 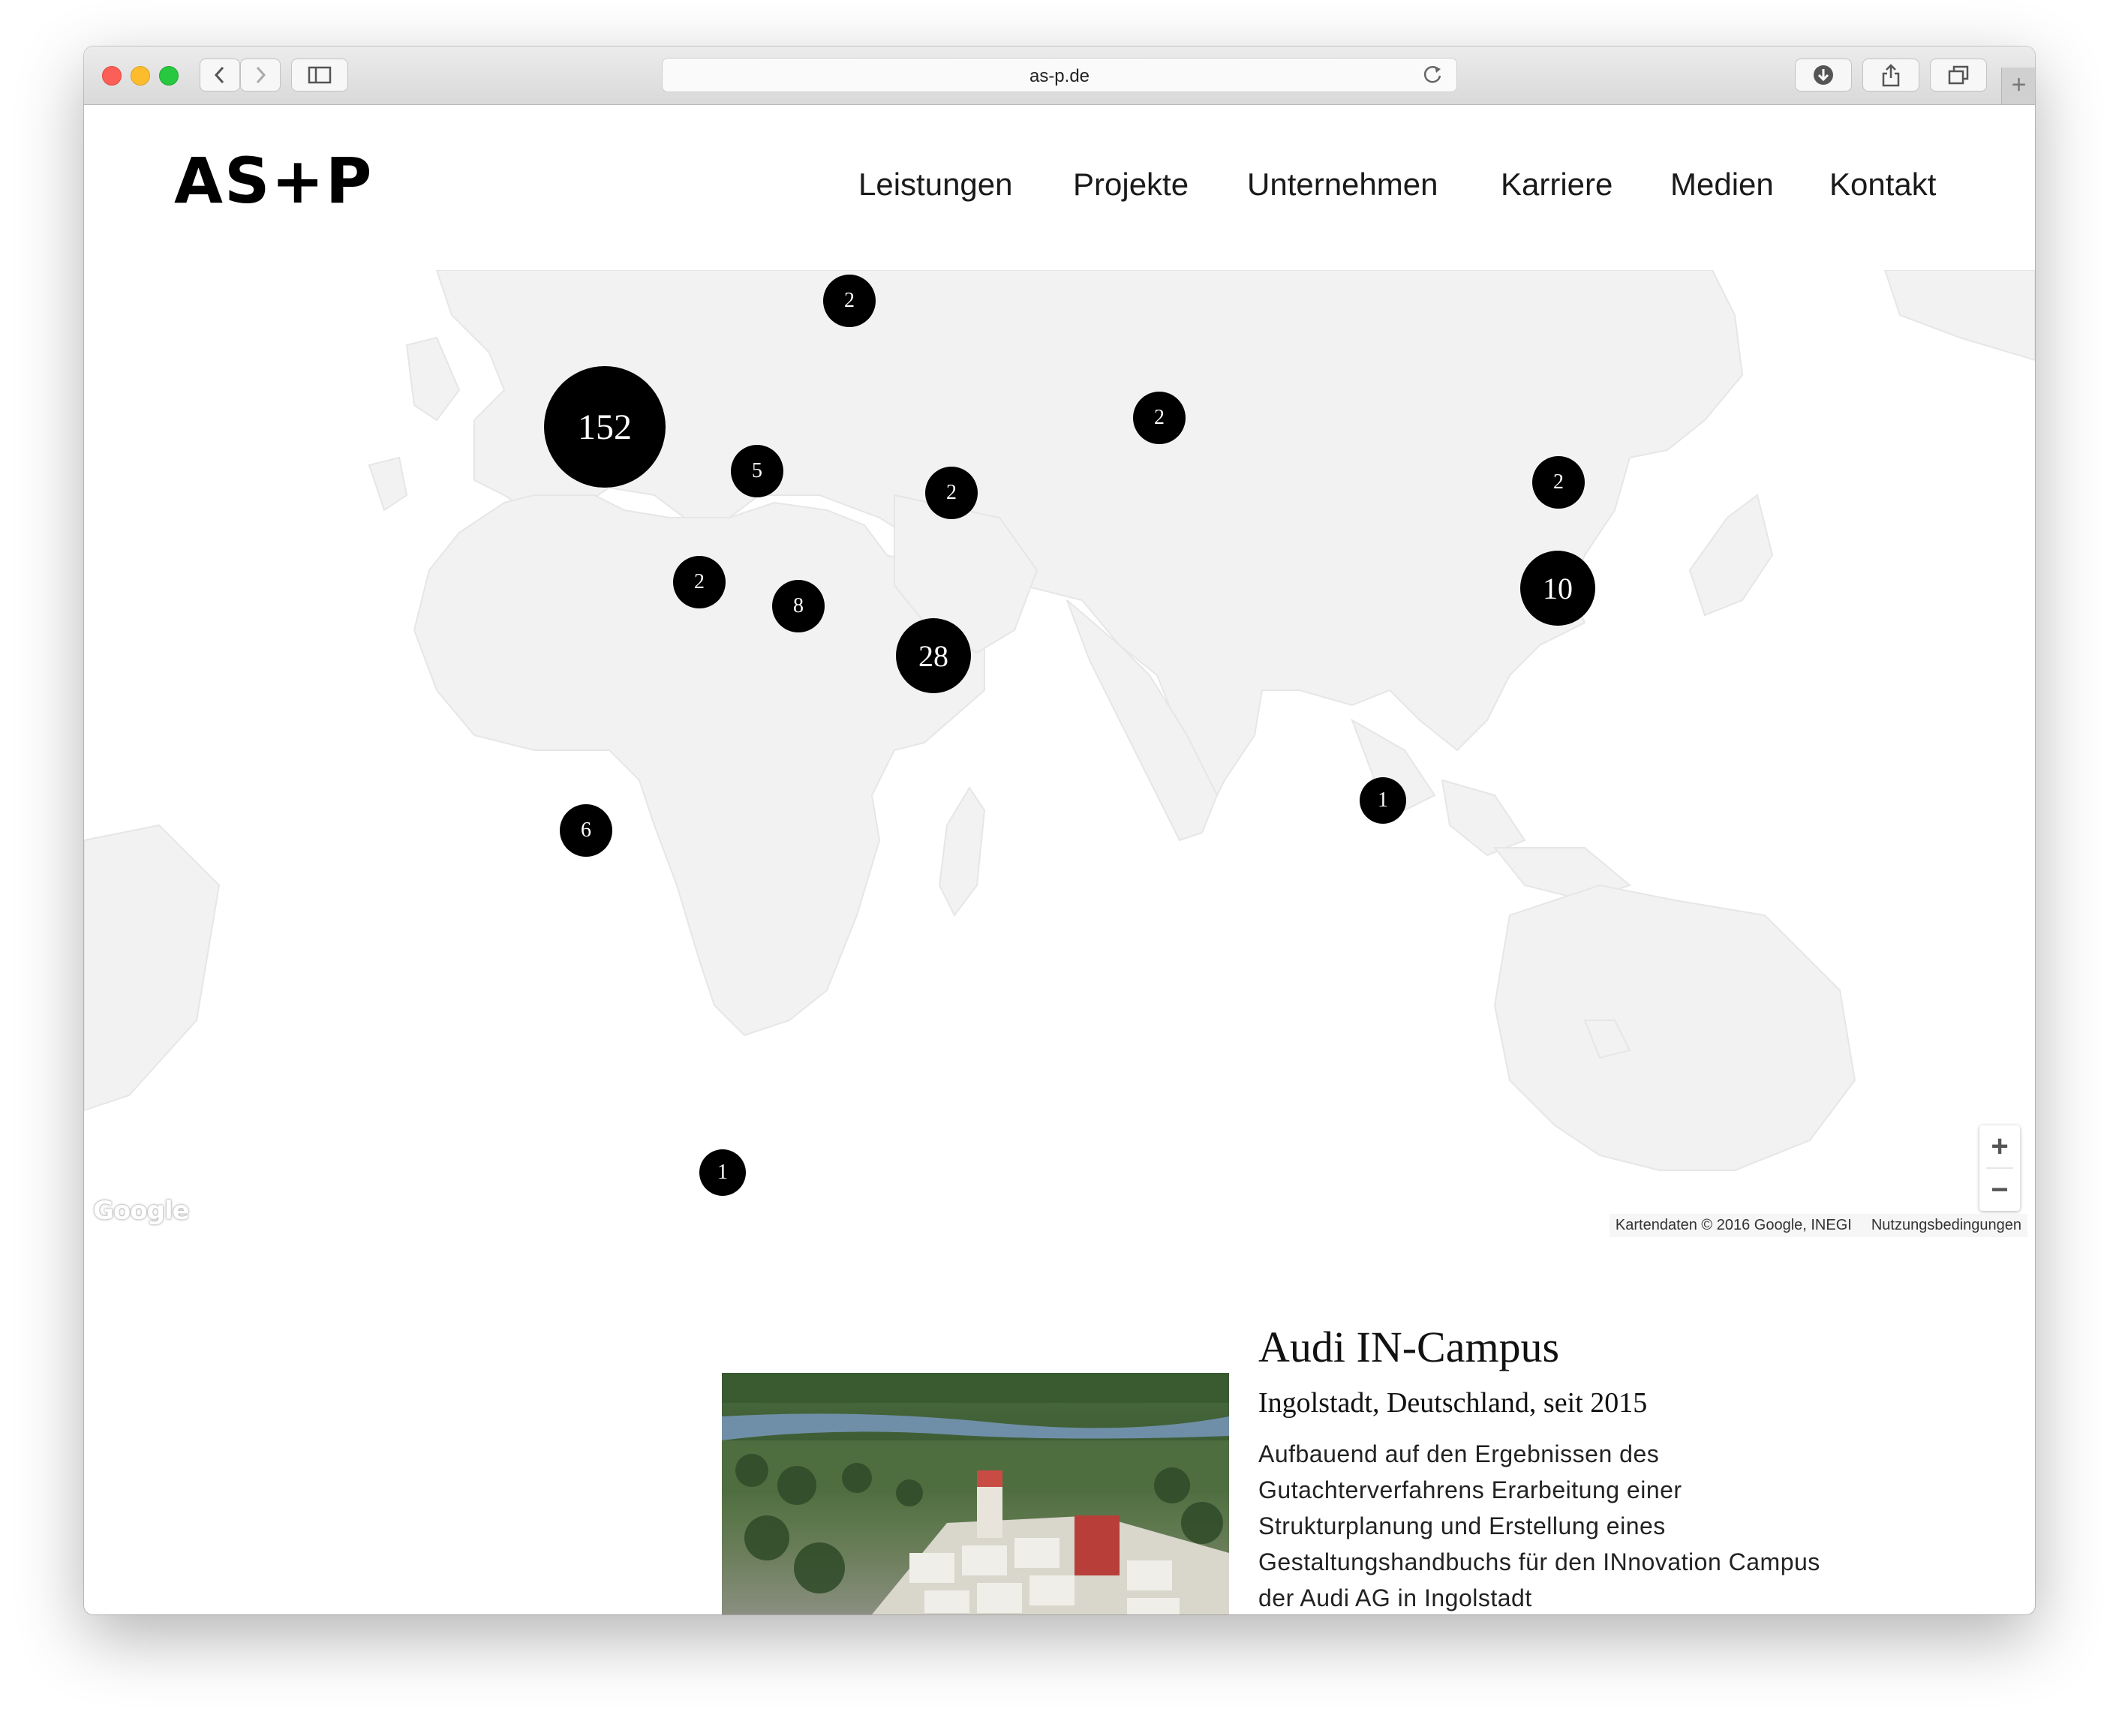 I want to click on map-marker: 8, so click(x=798, y=606).